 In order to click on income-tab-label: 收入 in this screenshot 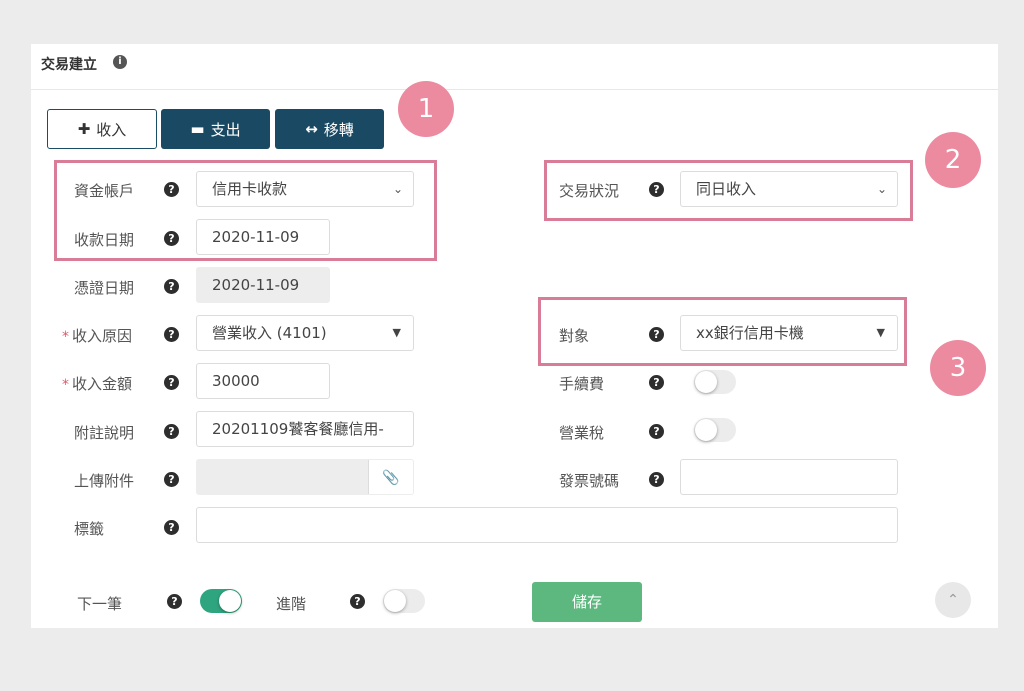, I will do `click(111, 129)`.